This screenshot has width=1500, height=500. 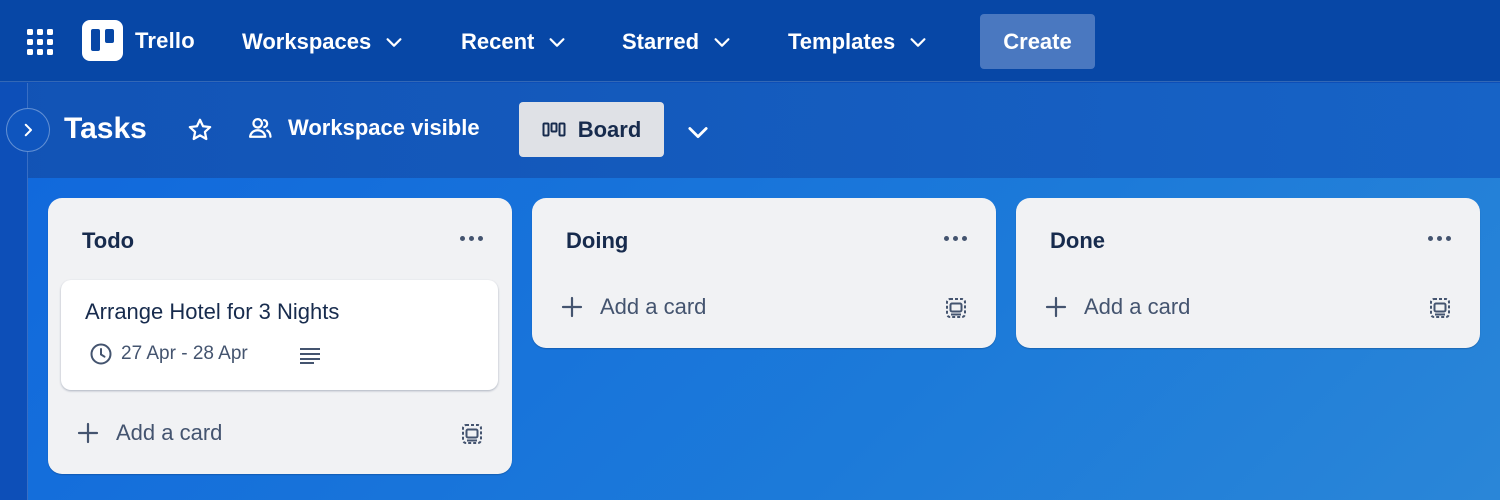 What do you see at coordinates (108, 241) in the screenshot?
I see `list-title: Todo` at bounding box center [108, 241].